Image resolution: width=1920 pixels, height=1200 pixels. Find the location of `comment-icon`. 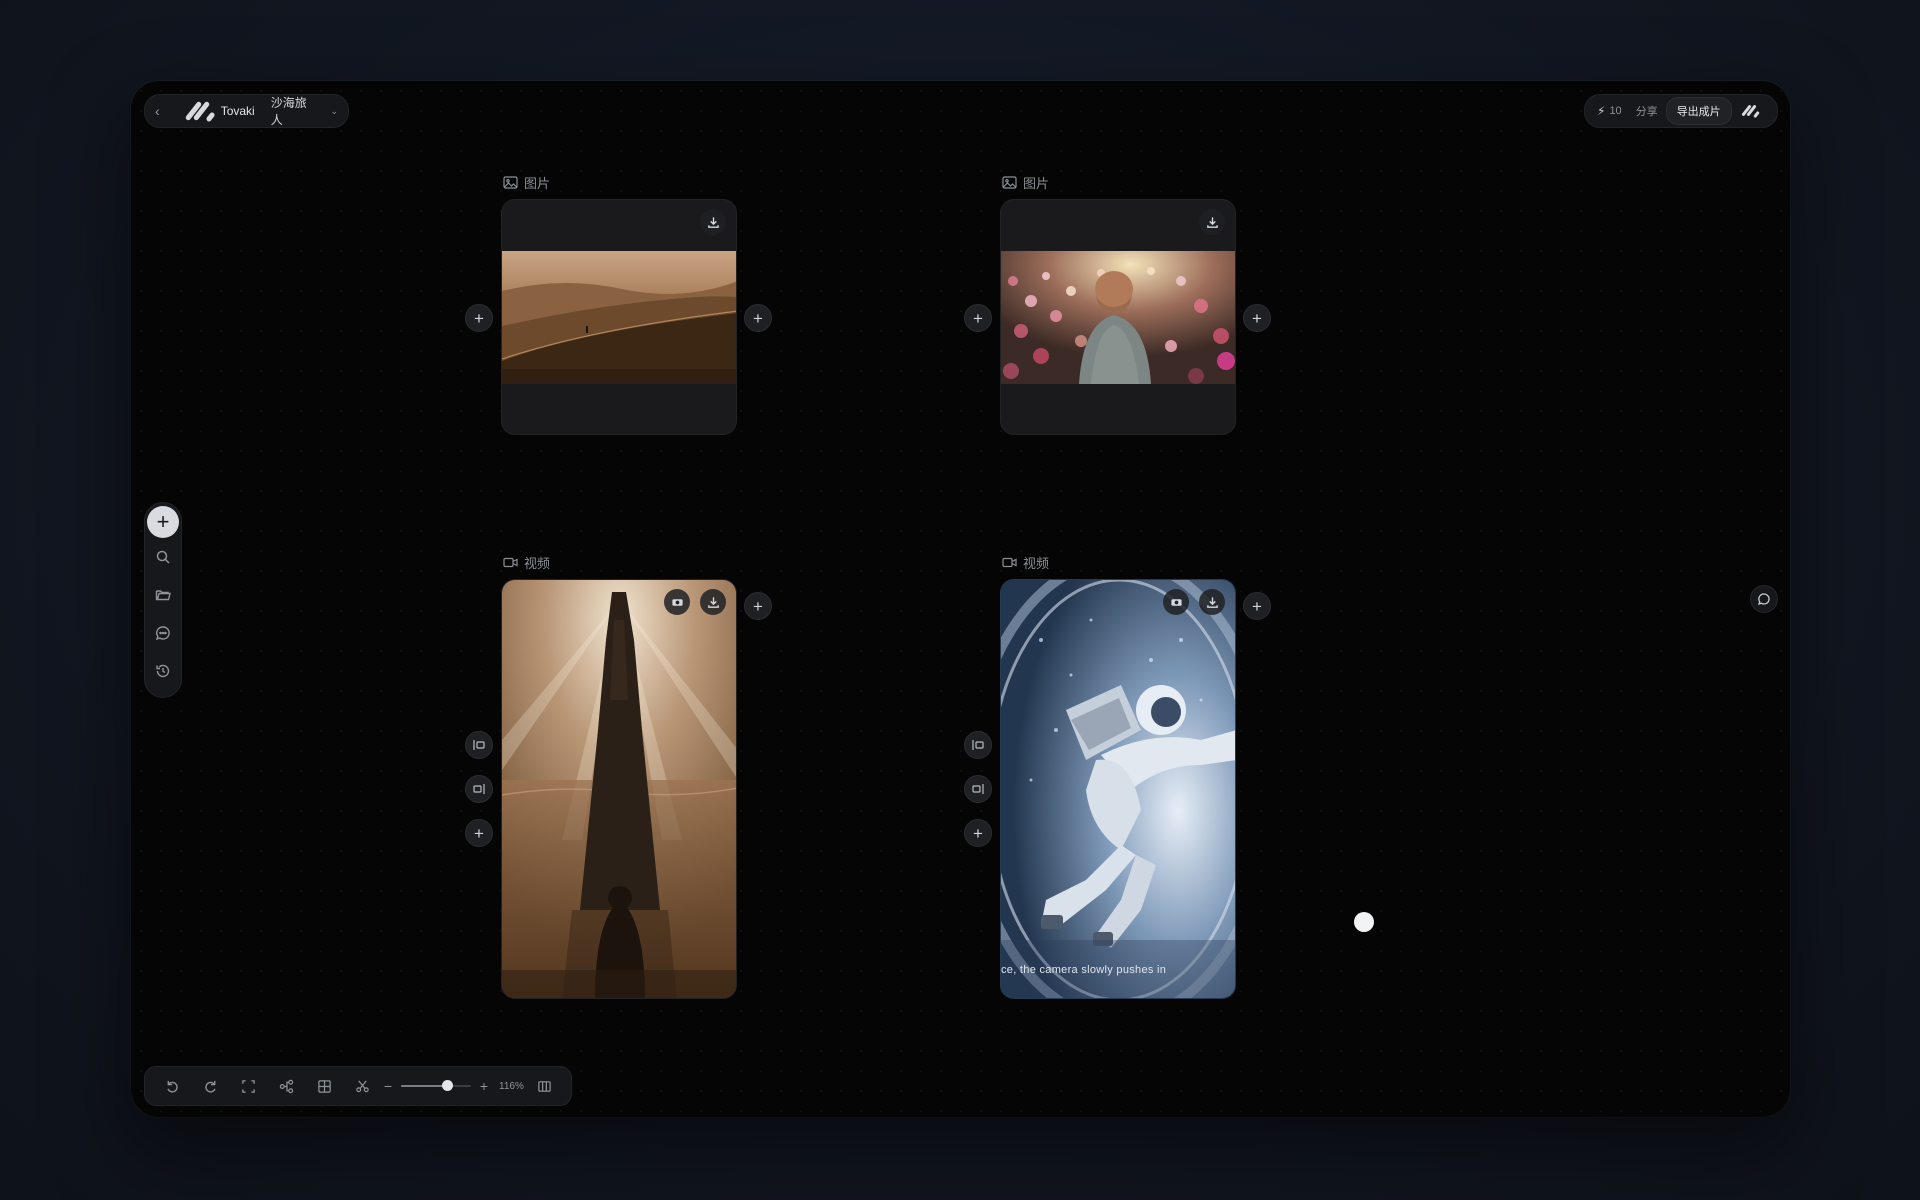

comment-icon is located at coordinates (1763, 599).